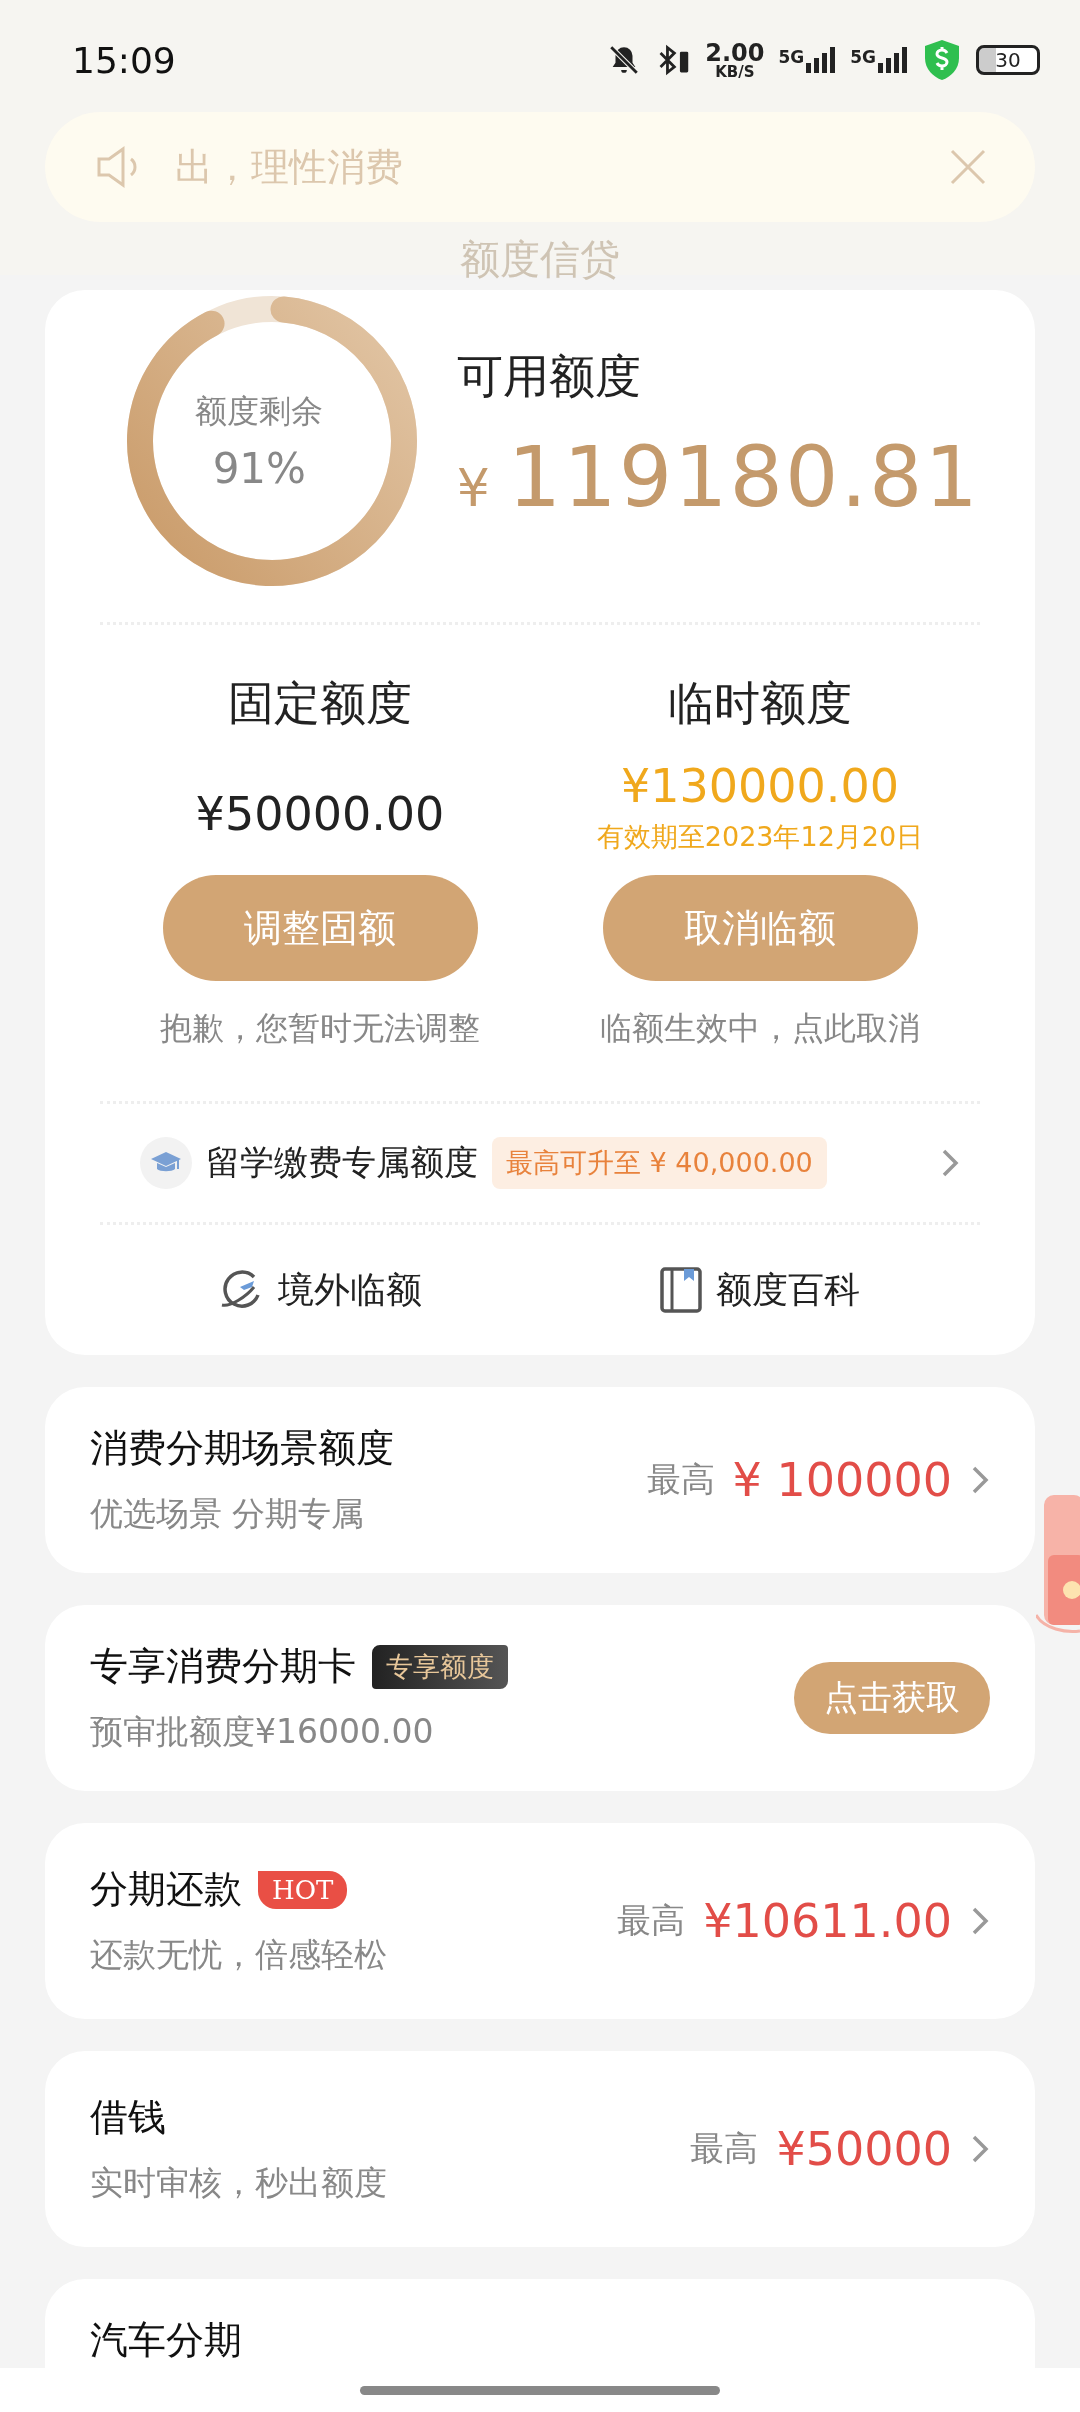 This screenshot has height=2412, width=1080. What do you see at coordinates (735, 52) in the screenshot?
I see `network-speed: 2.00` at bounding box center [735, 52].